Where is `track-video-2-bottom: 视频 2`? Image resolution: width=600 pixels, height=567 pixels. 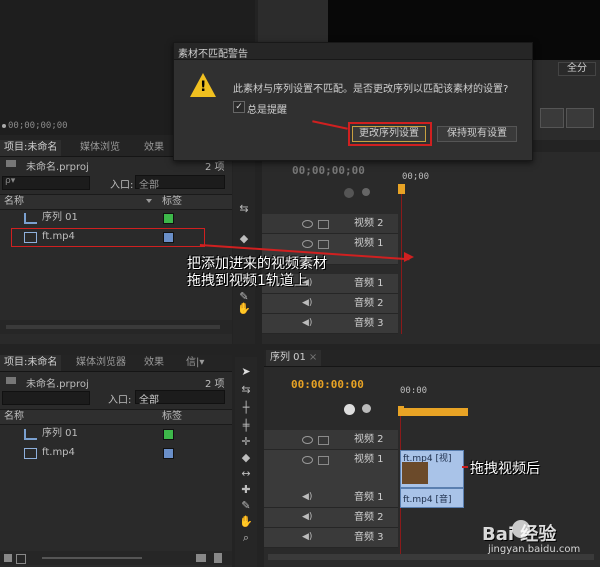 track-video-2-bottom: 视频 2 is located at coordinates (331, 440).